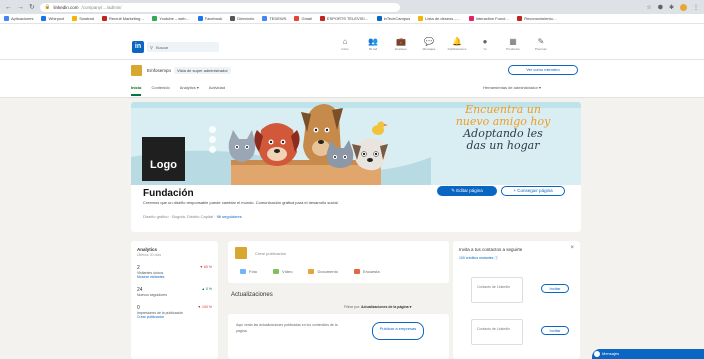 The image size is (704, 359). What do you see at coordinates (178, 90) in the screenshot?
I see `admin-tabs: Inicio Contenido Analytics ▾ Actividad` at bounding box center [178, 90].